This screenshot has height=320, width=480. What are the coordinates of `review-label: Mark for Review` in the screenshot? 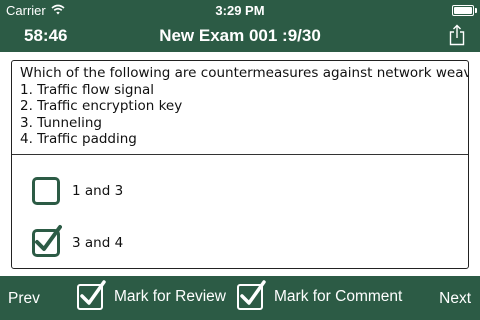 It's located at (170, 296).